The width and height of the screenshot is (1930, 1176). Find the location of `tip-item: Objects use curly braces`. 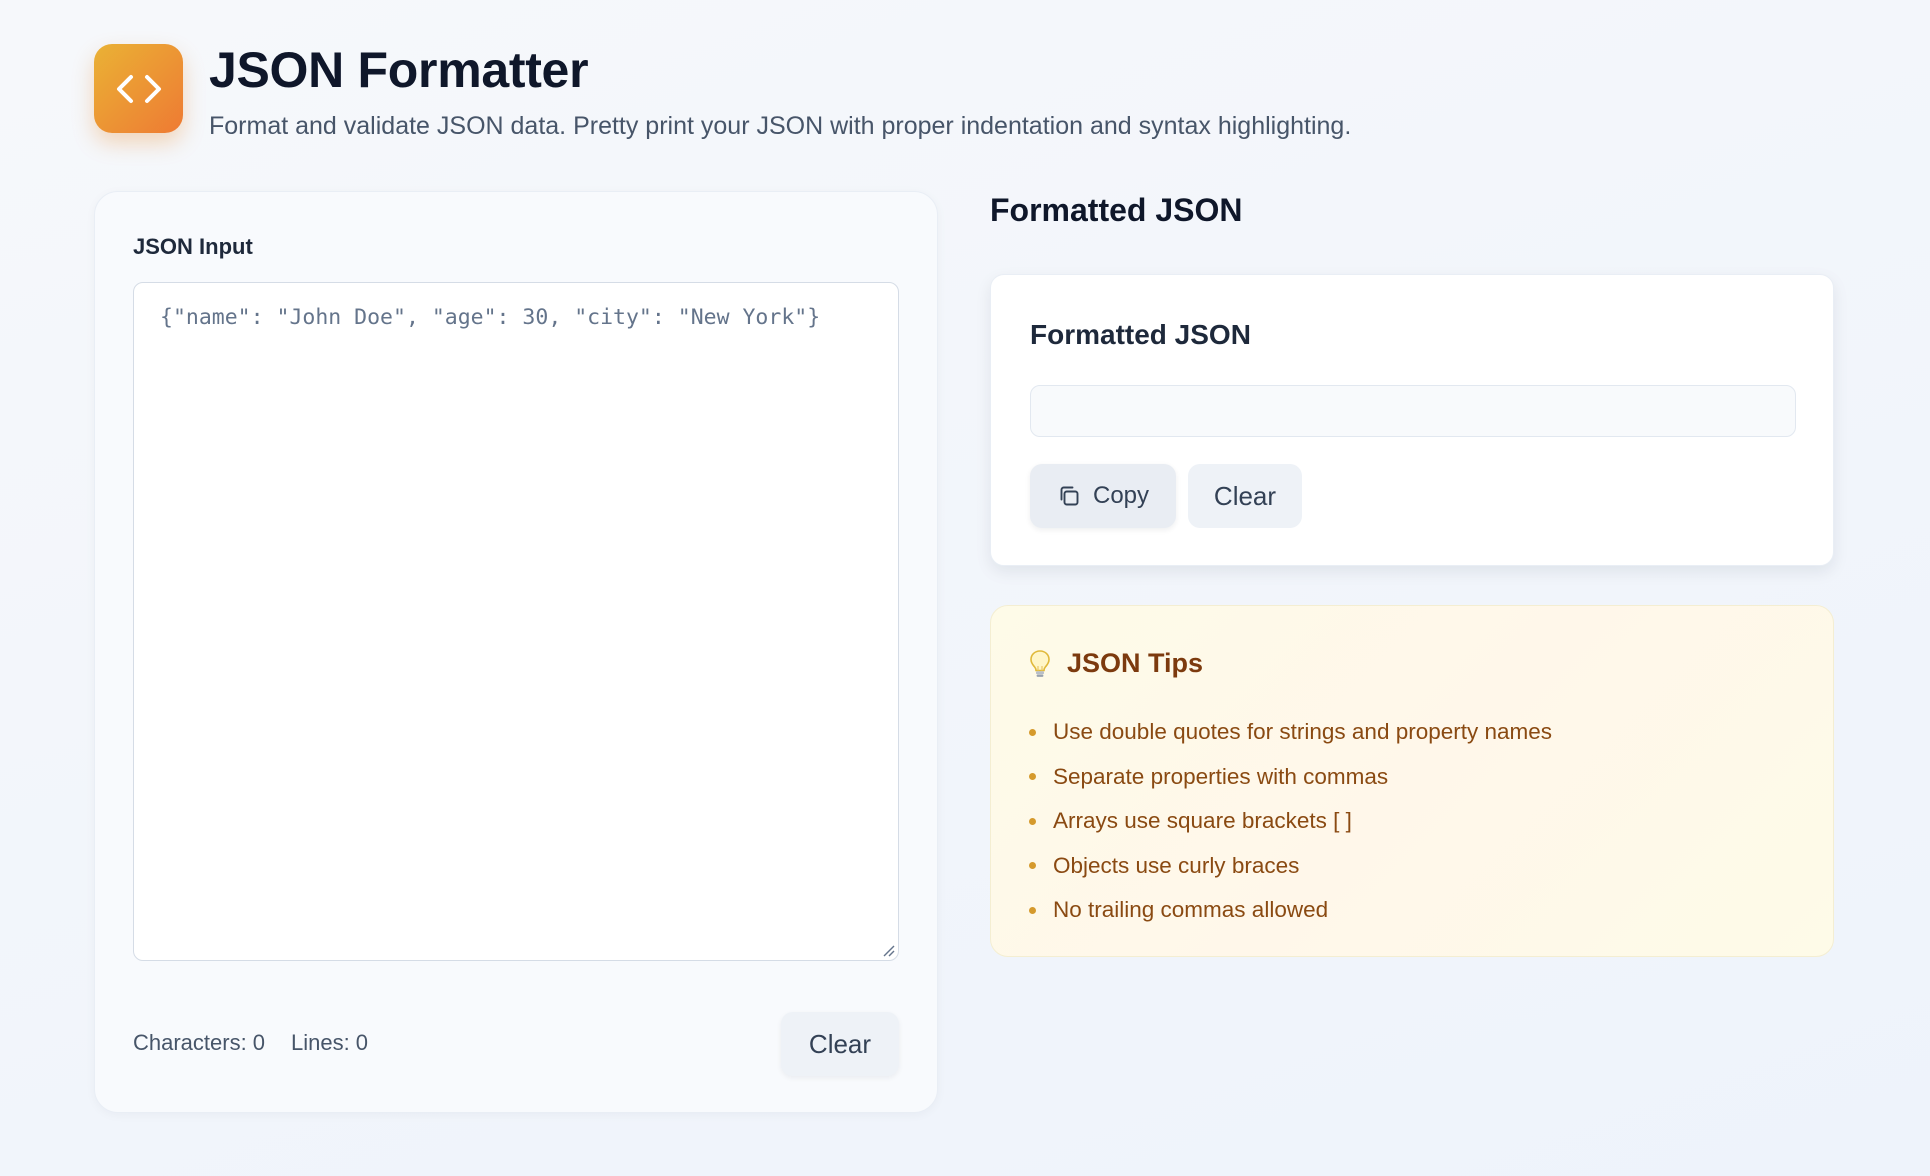

tip-item: Objects use curly braces is located at coordinates (1290, 866).